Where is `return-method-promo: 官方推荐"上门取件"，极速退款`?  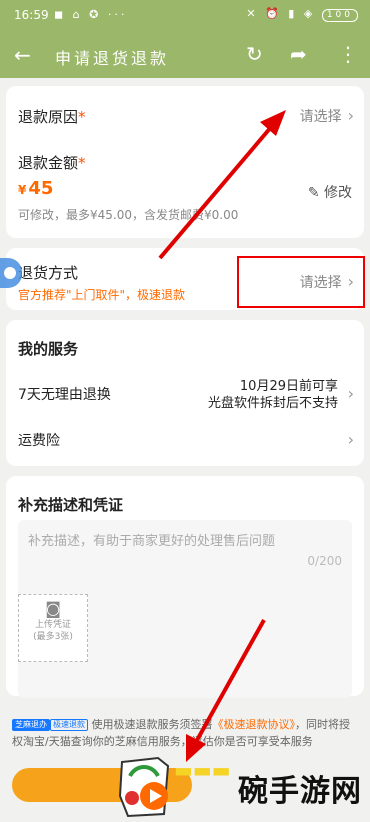
return-method-promo: 官方推荐"上门取件"，极速退款 is located at coordinates (102, 295).